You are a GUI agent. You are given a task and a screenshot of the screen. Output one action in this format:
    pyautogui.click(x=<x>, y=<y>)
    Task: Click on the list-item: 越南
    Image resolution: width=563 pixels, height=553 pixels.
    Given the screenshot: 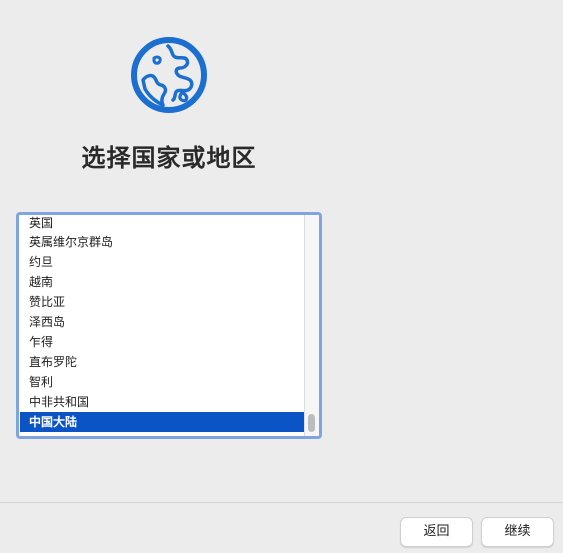 What is the action you would take?
    pyautogui.click(x=163, y=282)
    